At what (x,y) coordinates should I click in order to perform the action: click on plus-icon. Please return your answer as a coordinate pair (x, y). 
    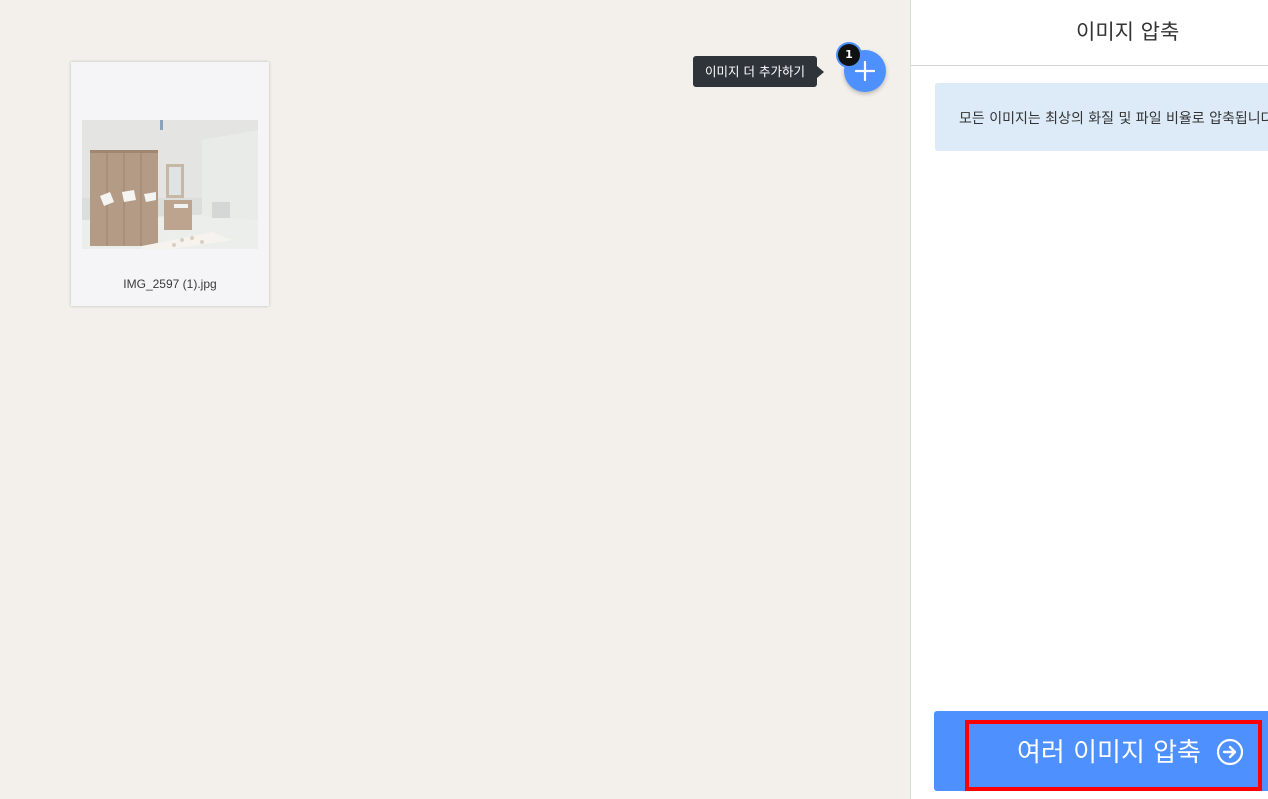
    Looking at the image, I should click on (865, 71).